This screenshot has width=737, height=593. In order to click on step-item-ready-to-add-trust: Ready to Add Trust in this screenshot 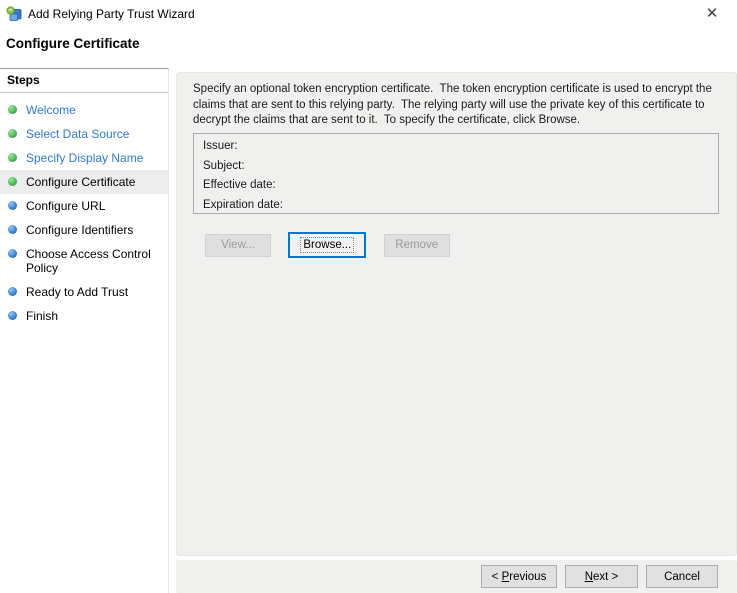, I will do `click(84, 292)`.